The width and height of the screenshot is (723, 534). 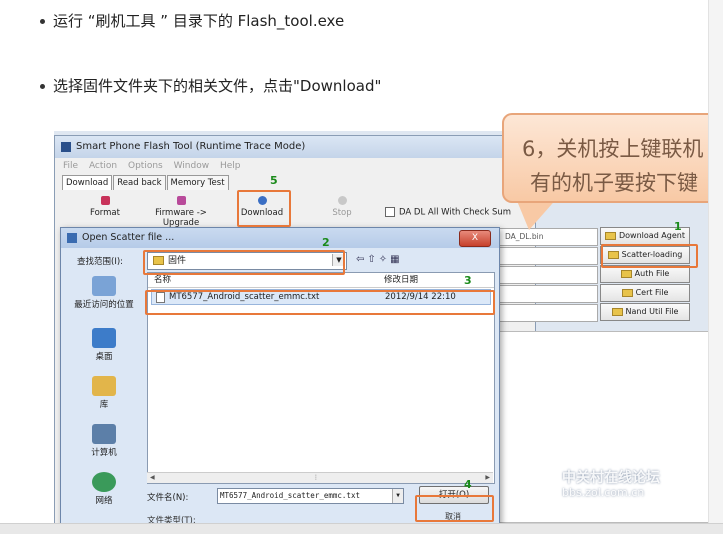 What do you see at coordinates (72, 238) in the screenshot?
I see `dialog-app-icon` at bounding box center [72, 238].